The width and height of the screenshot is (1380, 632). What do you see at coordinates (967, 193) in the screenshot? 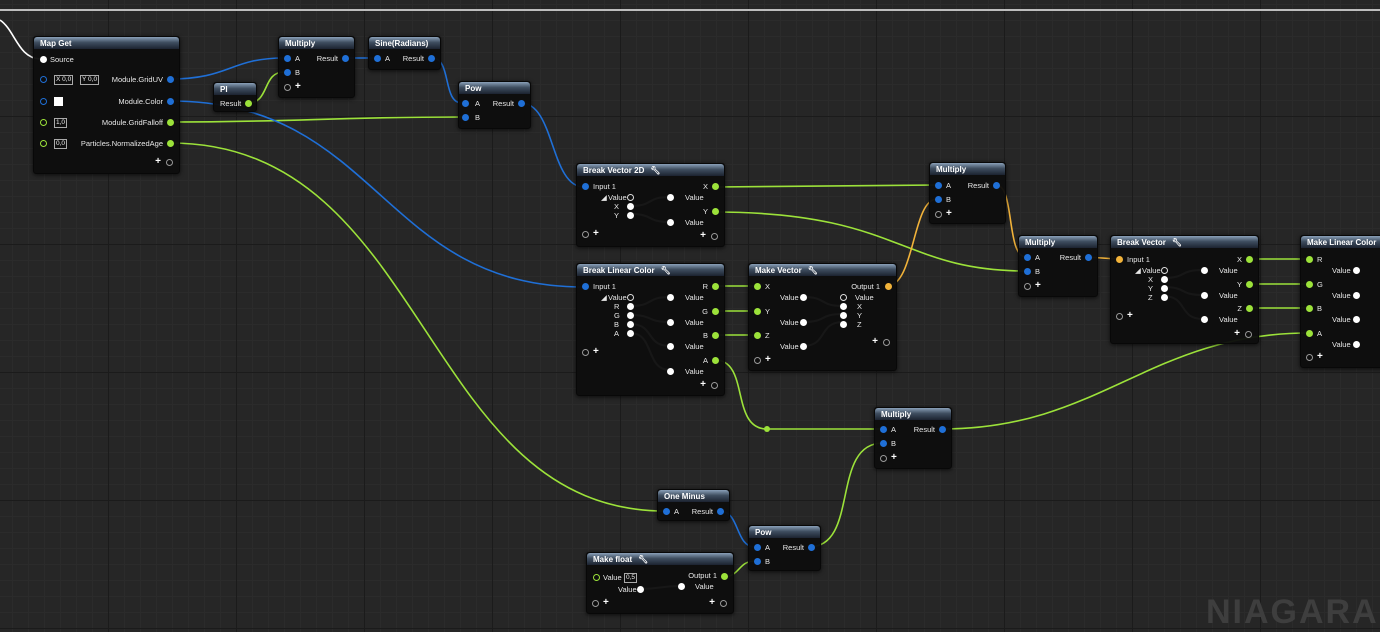
I see `node-multiply-2: Multiply A Result B +` at bounding box center [967, 193].